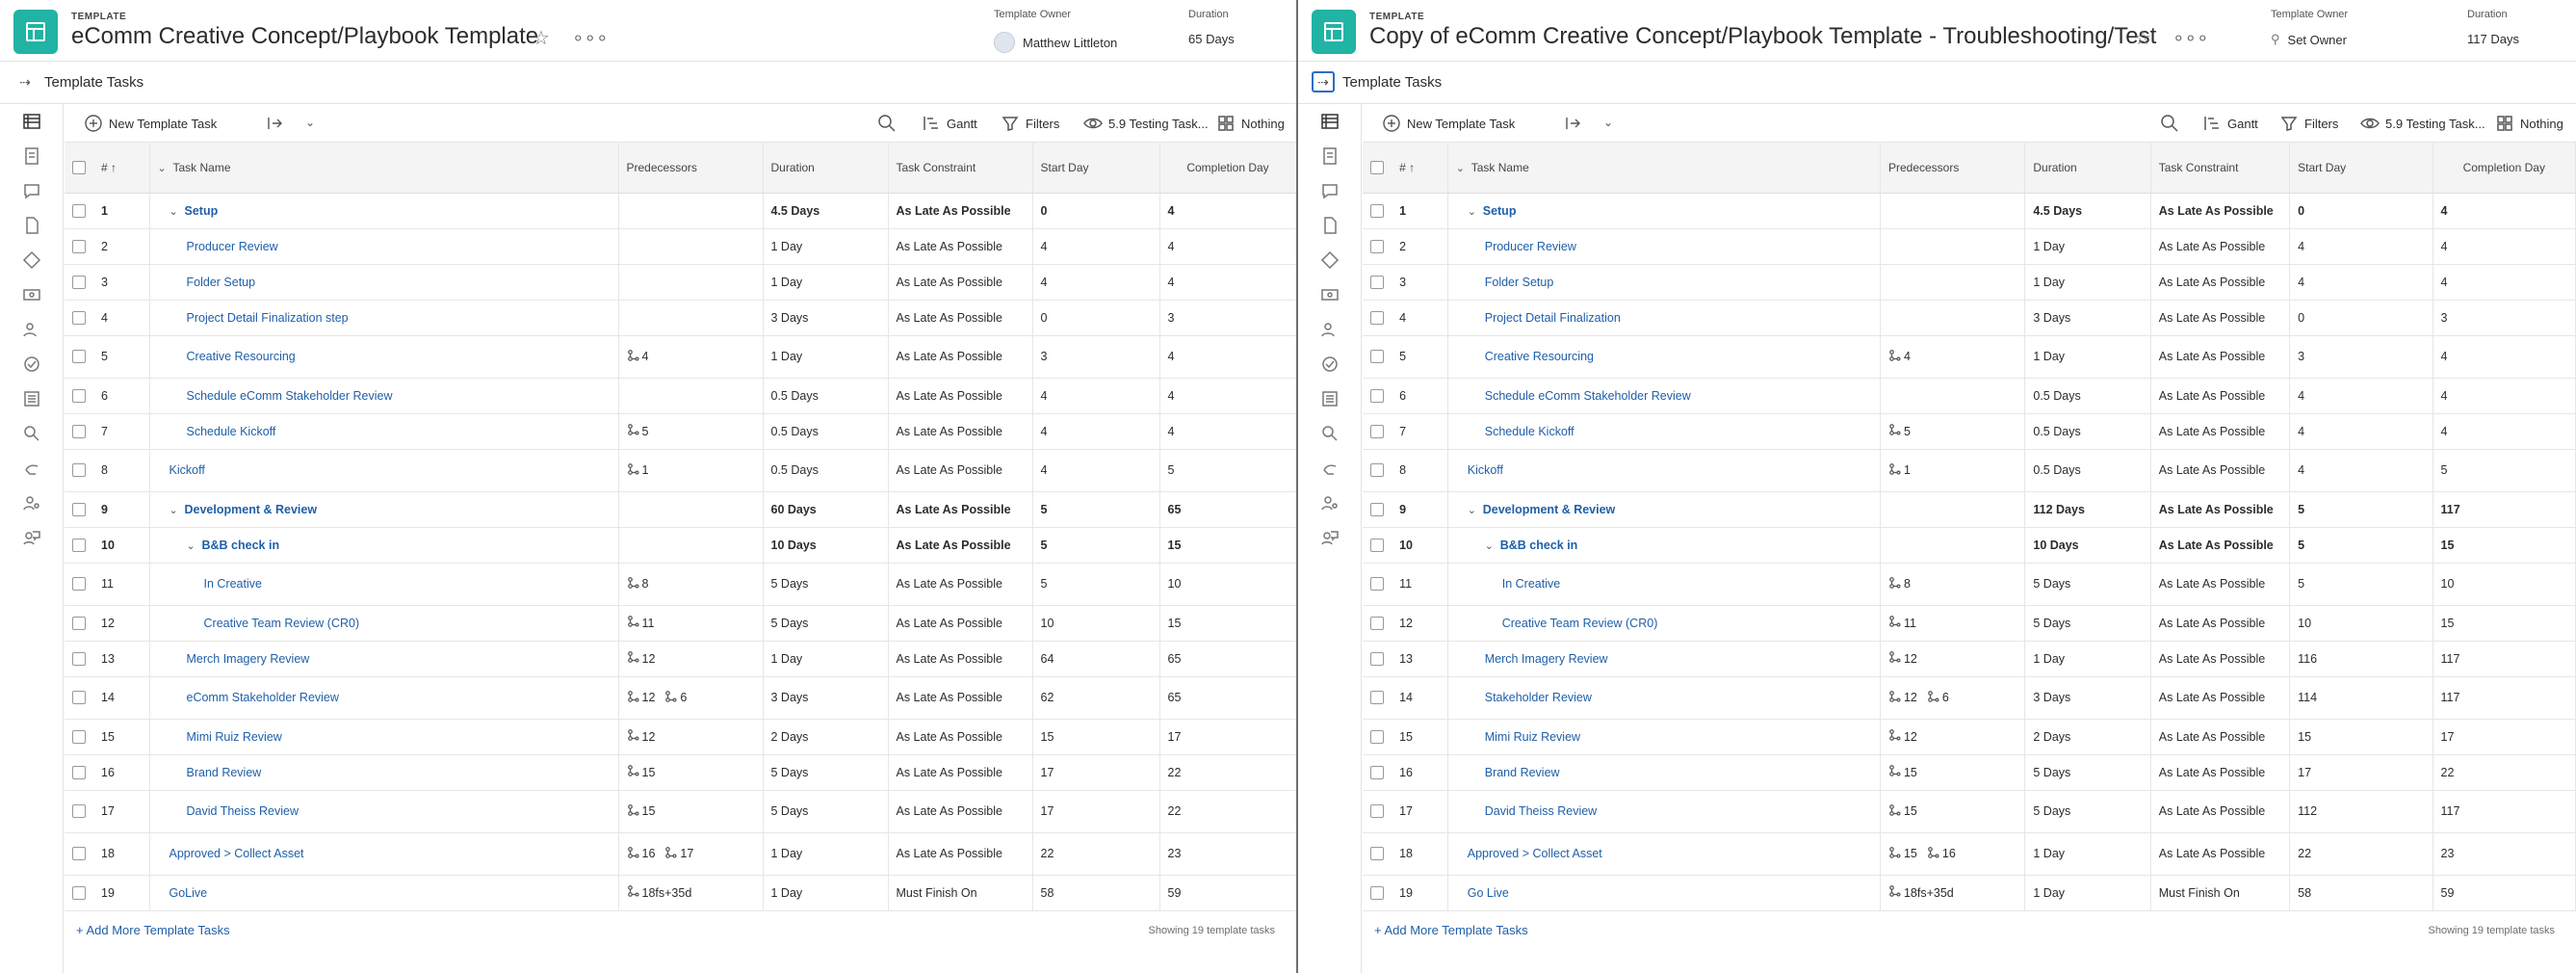  What do you see at coordinates (1500, 211) in the screenshot?
I see `task-name-link: Setup` at bounding box center [1500, 211].